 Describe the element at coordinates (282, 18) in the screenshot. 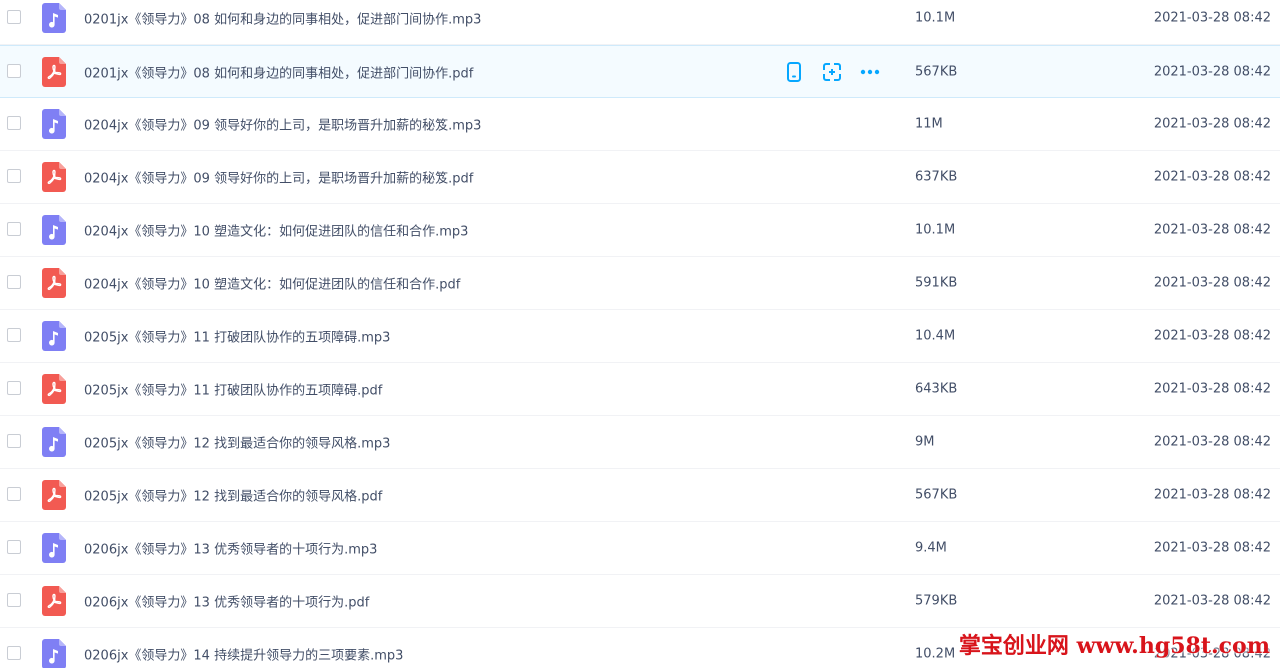

I see `file-name: 0201jx《领导力》08 如何和身边的同事相处，促进部门间协作.mp3` at that location.